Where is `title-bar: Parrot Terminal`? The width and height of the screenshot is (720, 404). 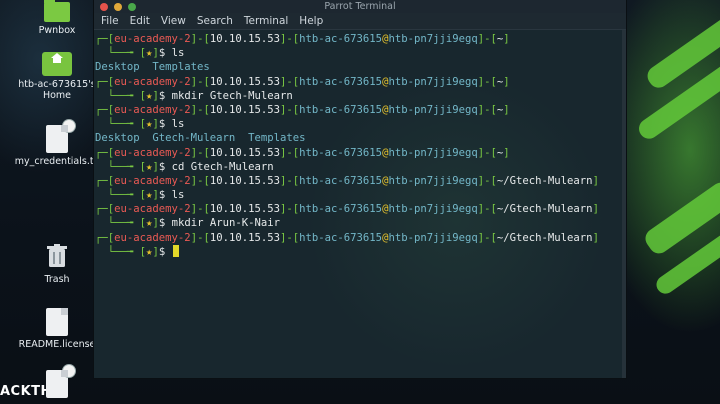
title-bar: Parrot Terminal is located at coordinates (360, 6).